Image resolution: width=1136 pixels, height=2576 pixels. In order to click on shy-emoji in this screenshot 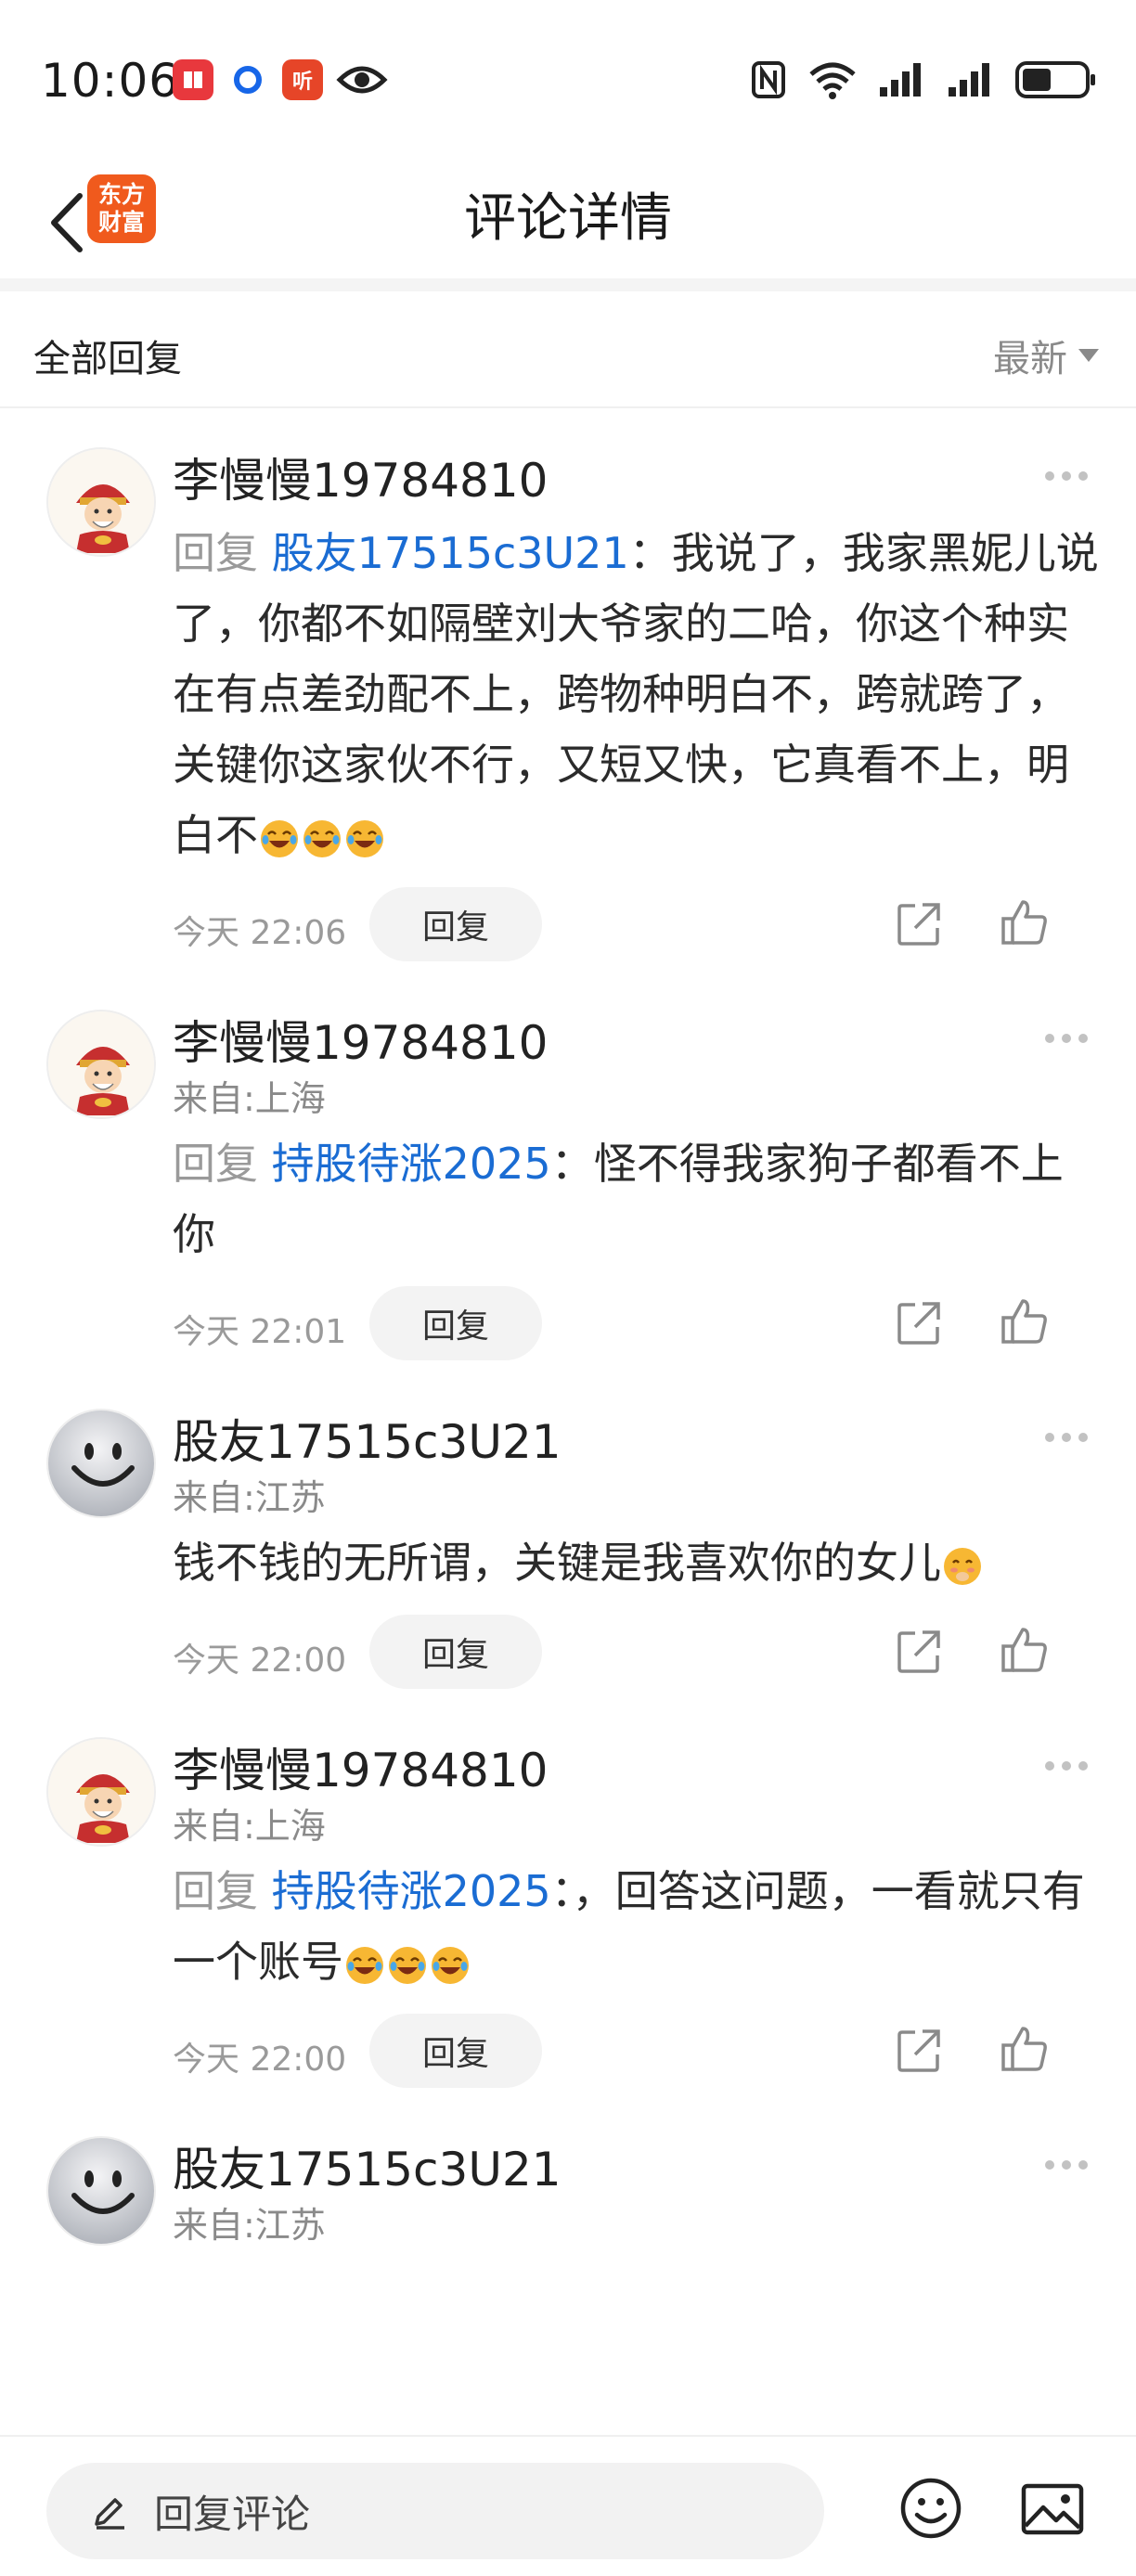, I will do `click(962, 1566)`.